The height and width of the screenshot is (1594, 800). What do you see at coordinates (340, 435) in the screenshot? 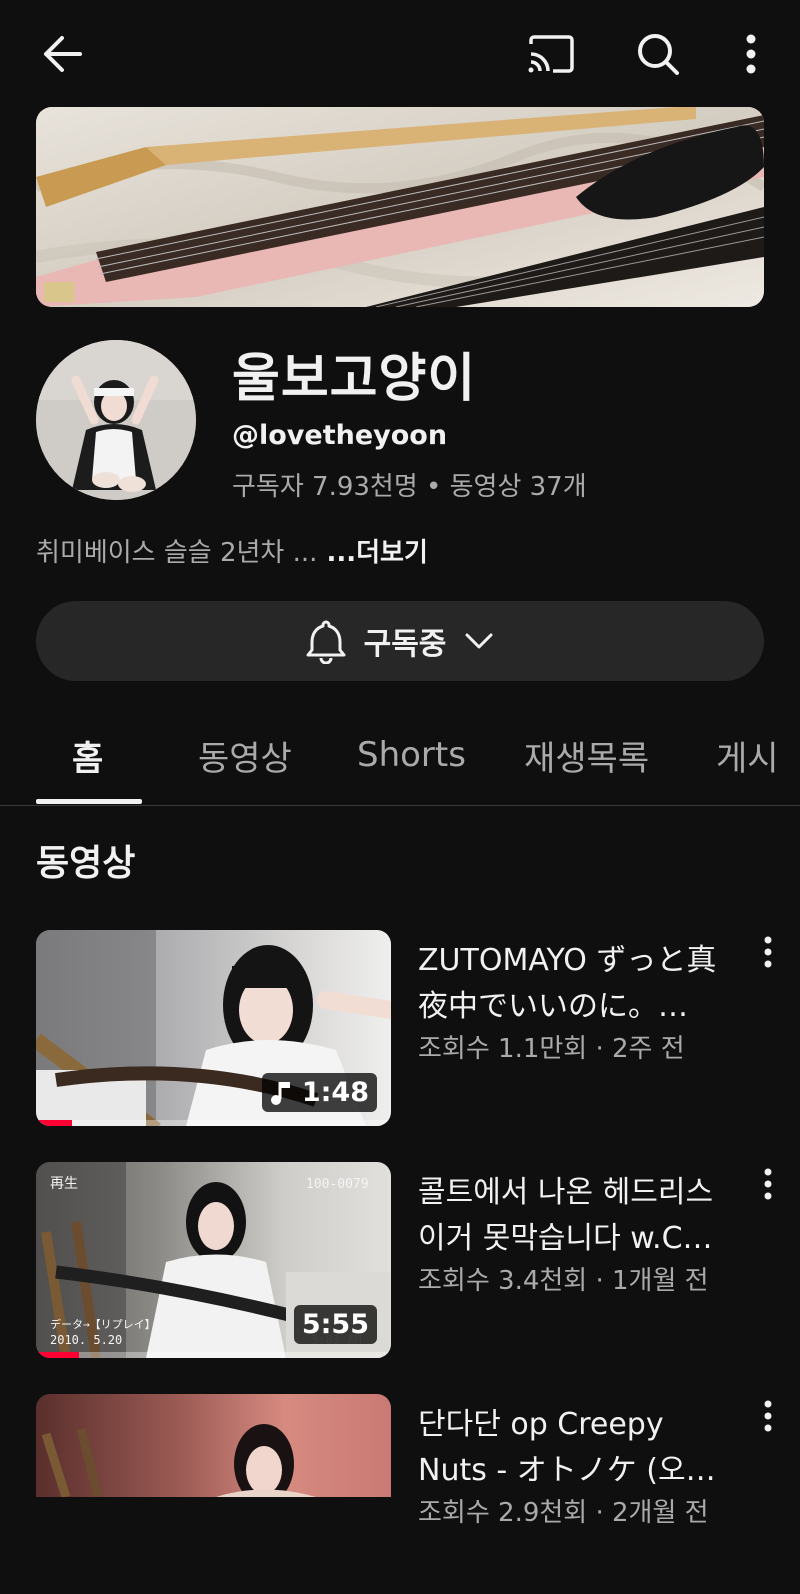
I see `channel-handle: @lovetheyoon` at bounding box center [340, 435].